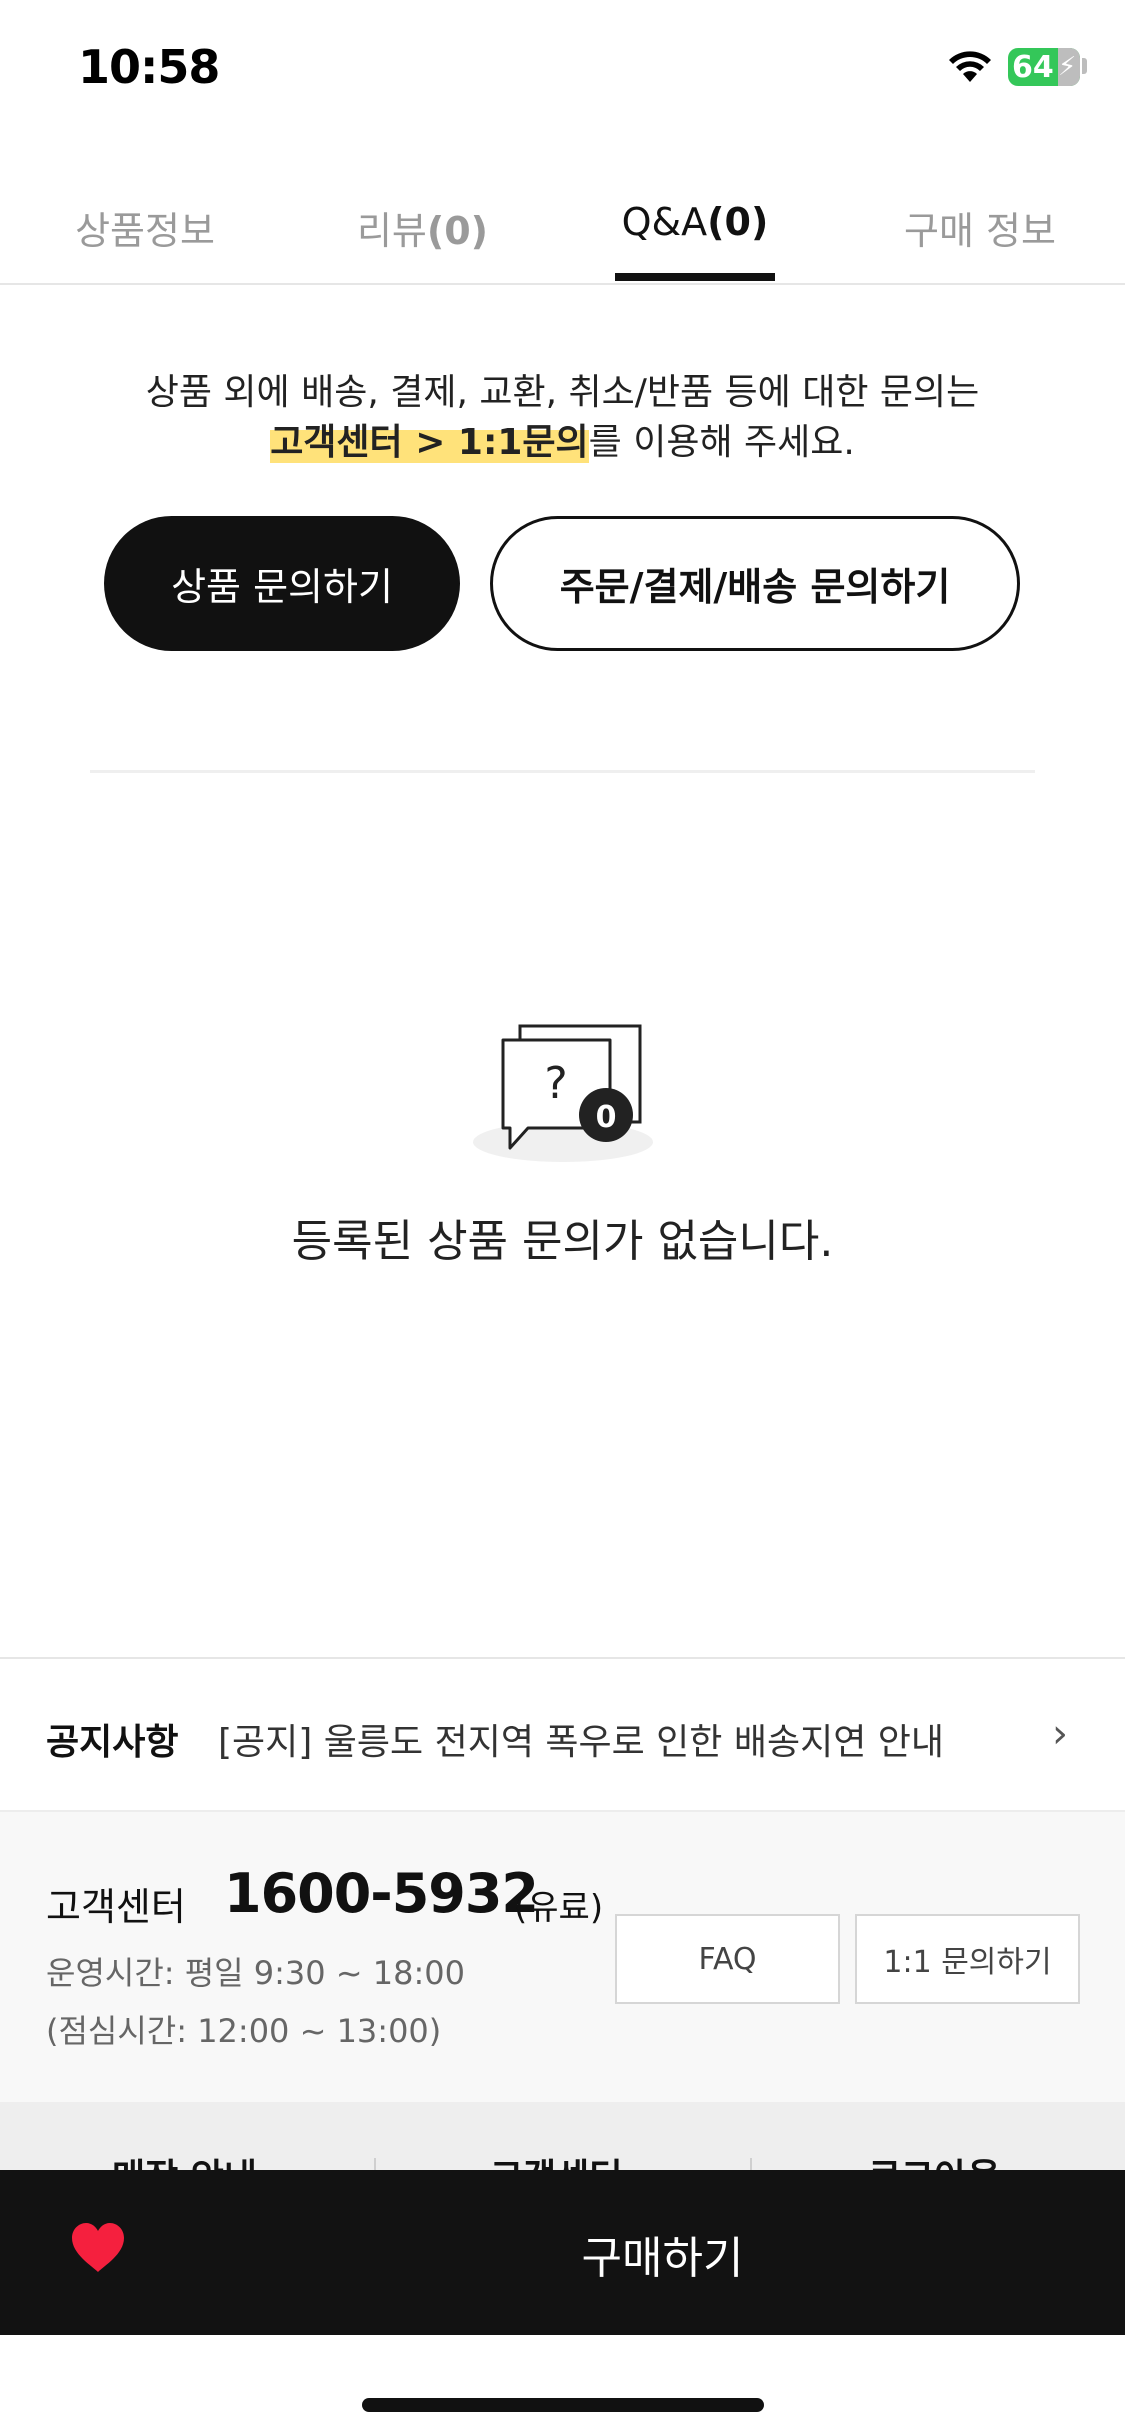  Describe the element at coordinates (662, 2258) in the screenshot. I see `buy-label: 구매하기` at that location.